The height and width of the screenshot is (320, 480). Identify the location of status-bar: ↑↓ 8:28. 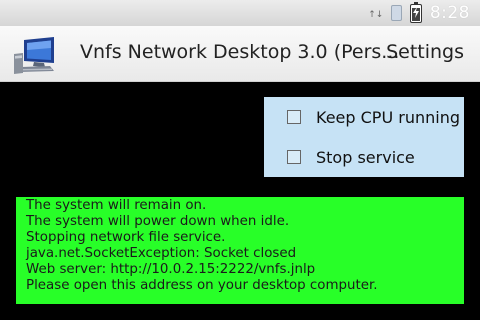
(240, 13).